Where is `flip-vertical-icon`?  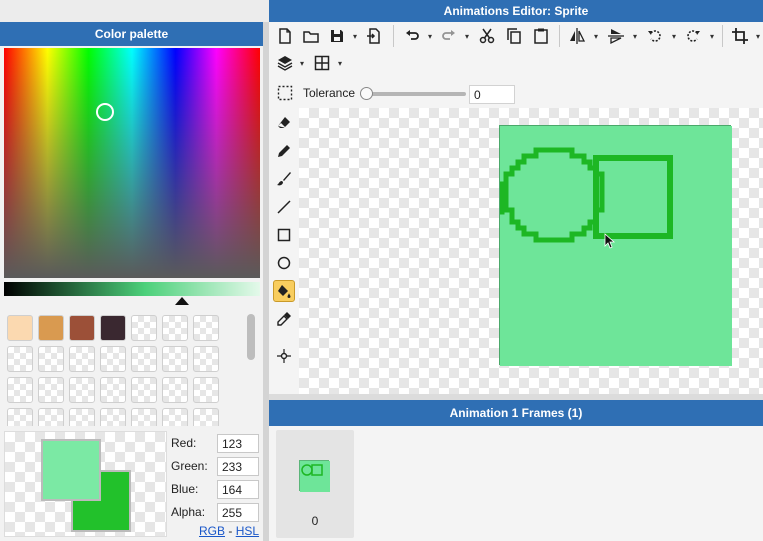 flip-vertical-icon is located at coordinates (616, 36).